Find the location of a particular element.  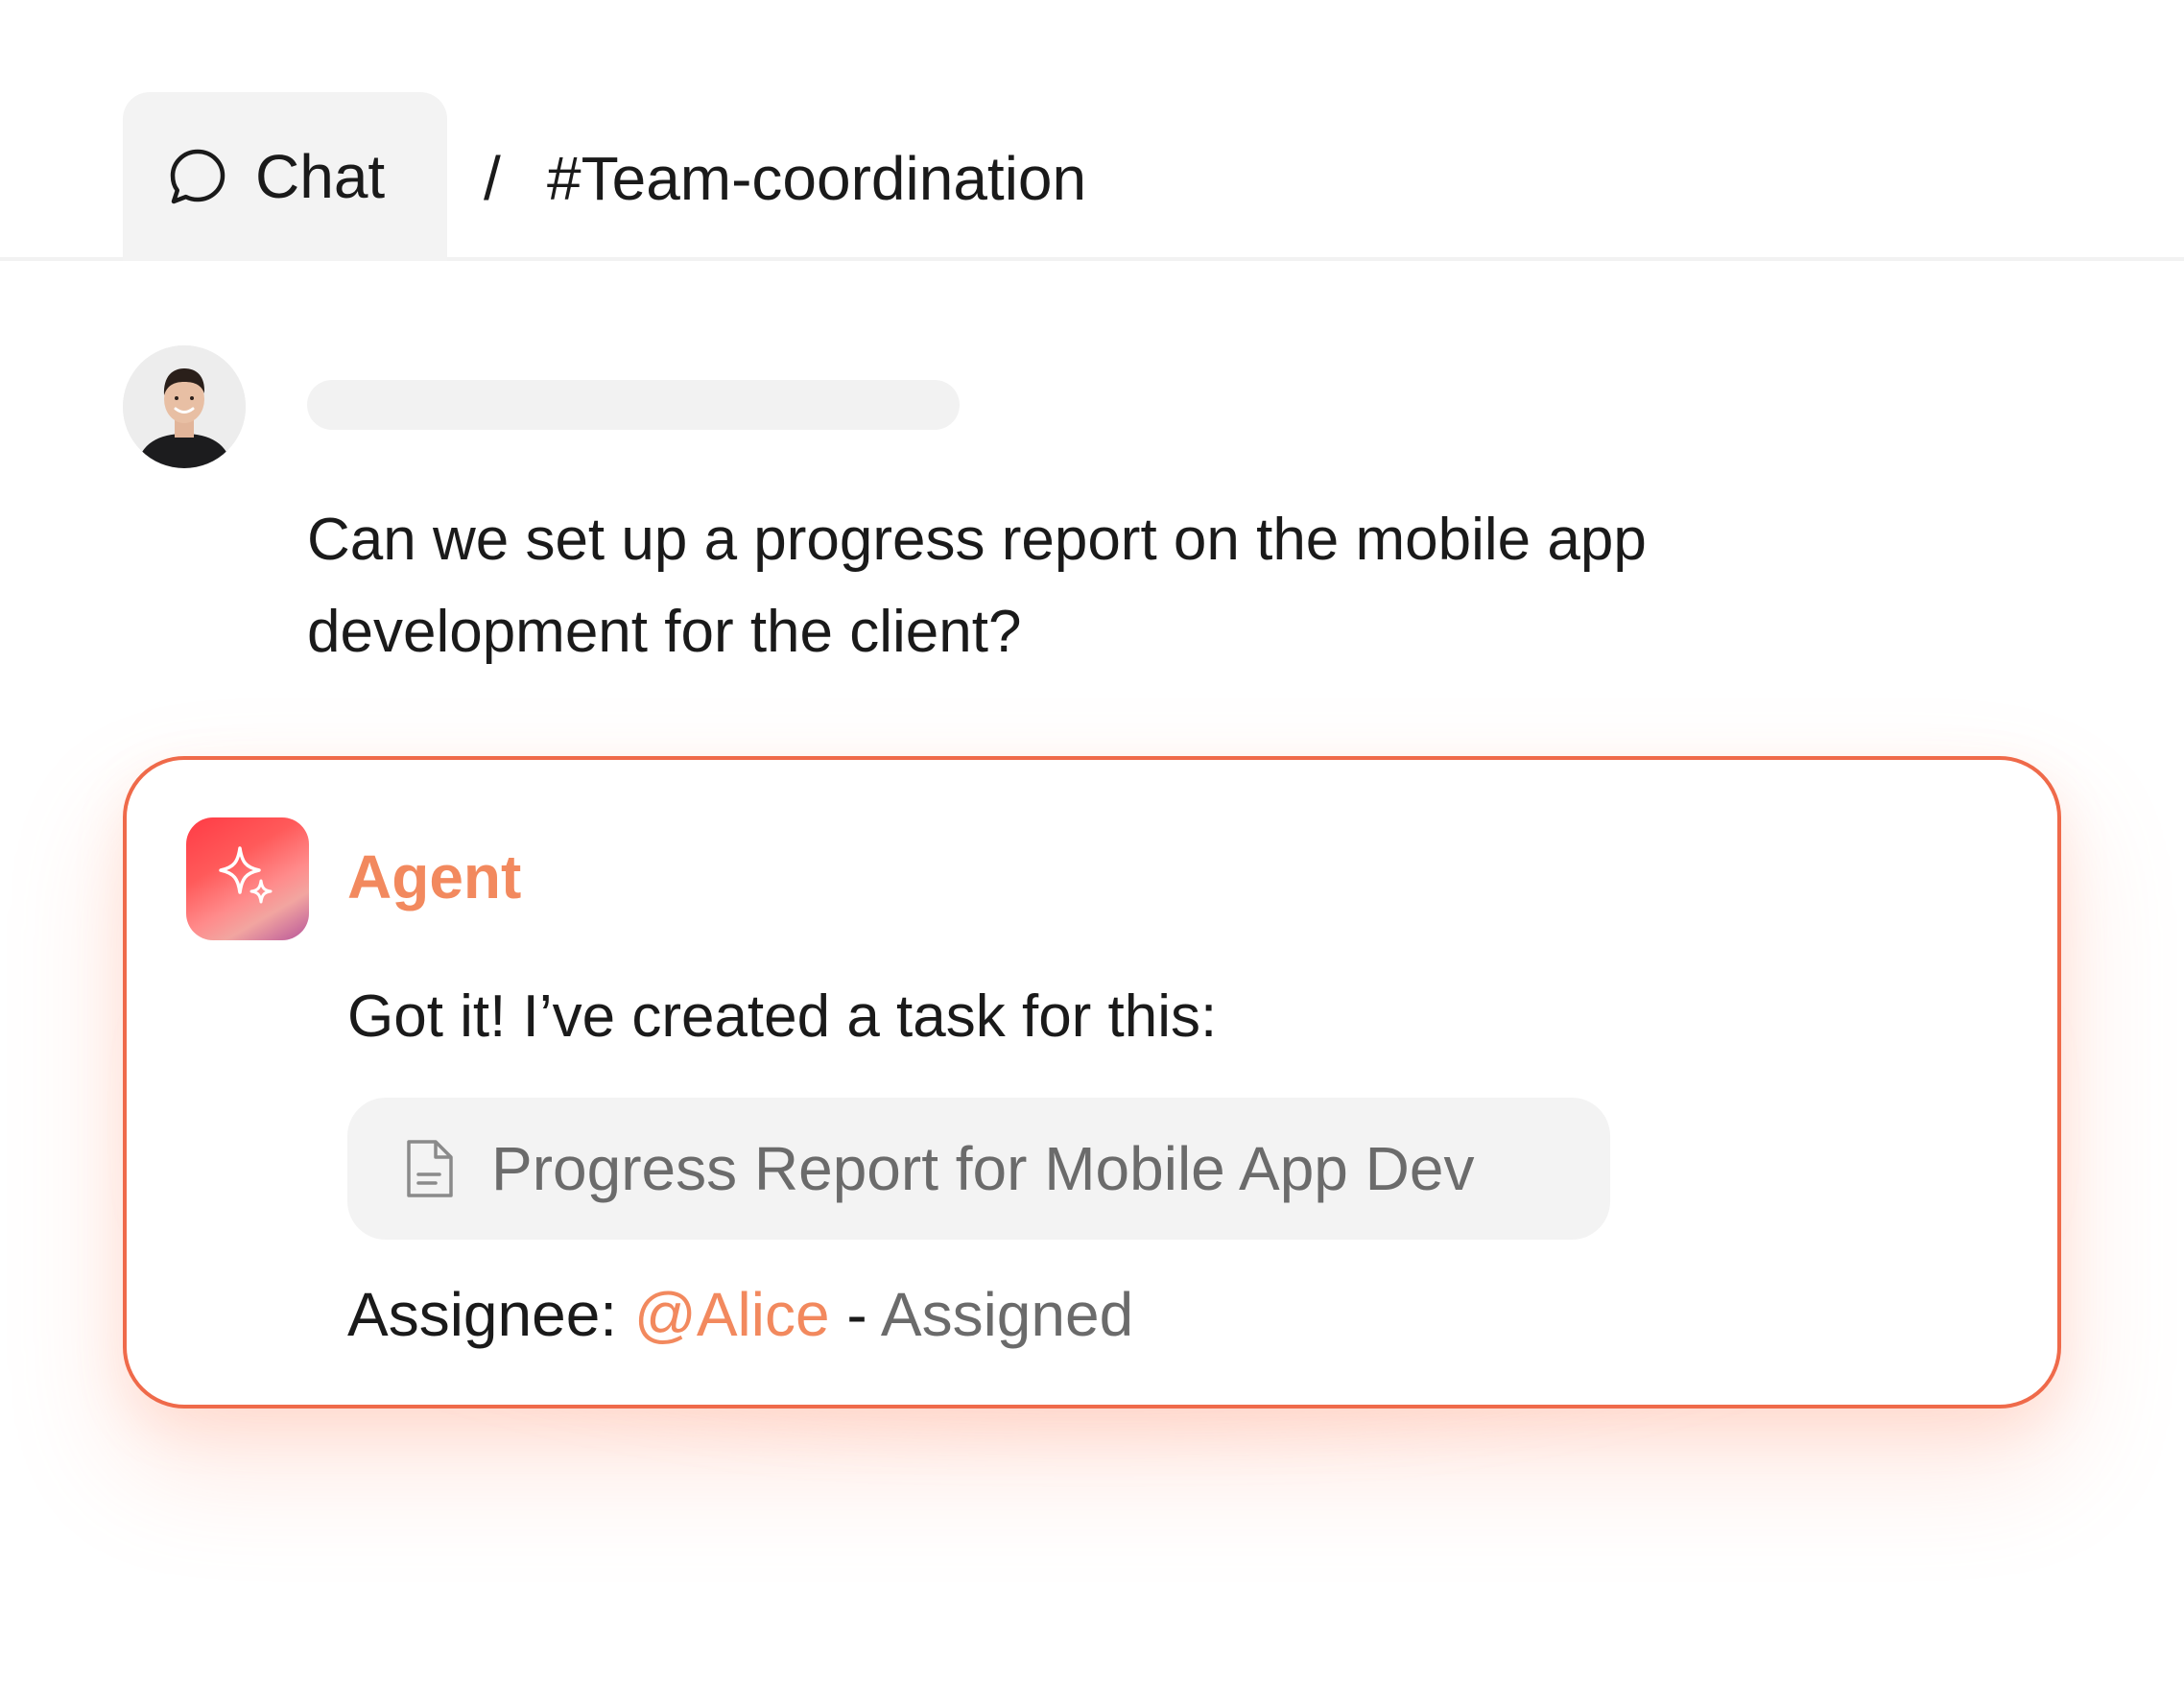

assignee-row: Assignee: @Alice - Assigned is located at coordinates (740, 1314).